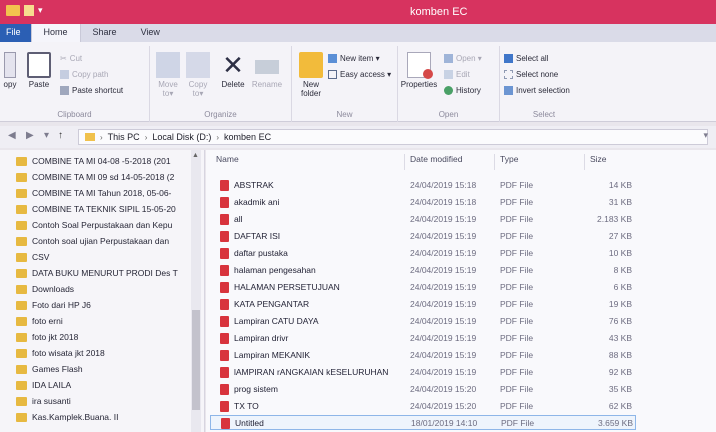  I want to click on file-row: DAFTAR ISI 24/04/2019 15:19 PDF File 27 KB, so click(423, 236).